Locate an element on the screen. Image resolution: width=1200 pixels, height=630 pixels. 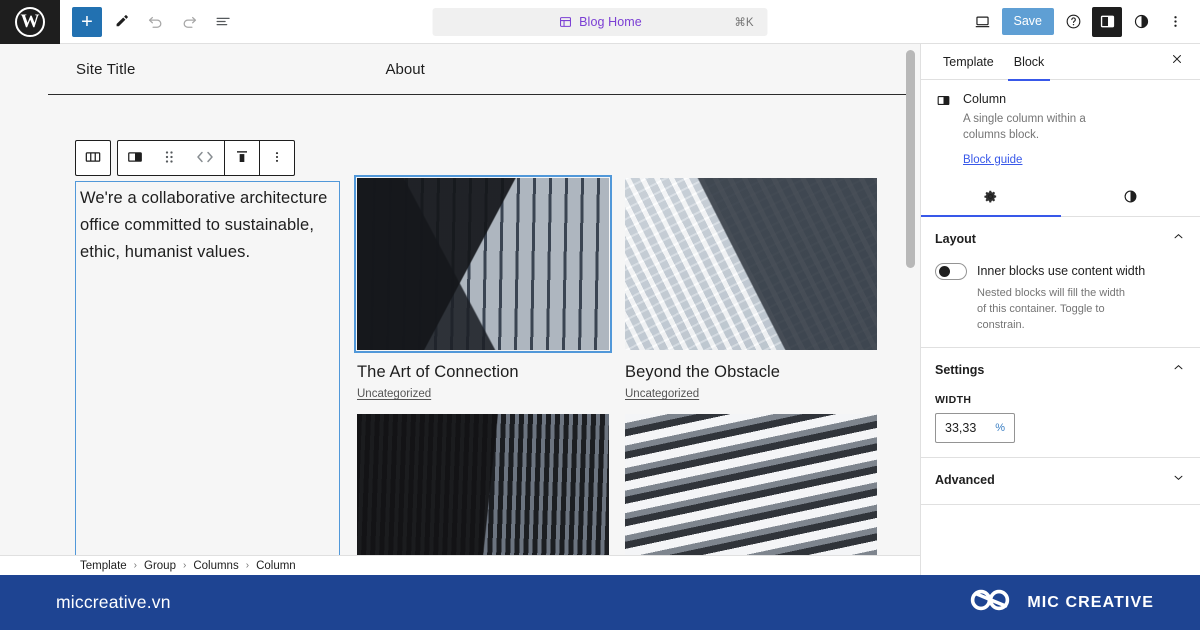
chevron-left-right-icon is located at coordinates (205, 158).